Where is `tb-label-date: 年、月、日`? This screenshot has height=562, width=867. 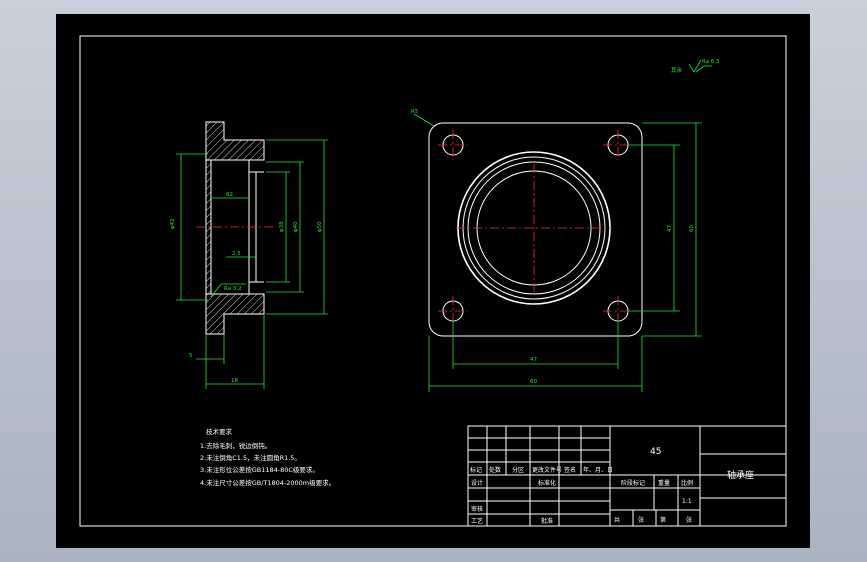
tb-label-date: 年、月、日 is located at coordinates (598, 470).